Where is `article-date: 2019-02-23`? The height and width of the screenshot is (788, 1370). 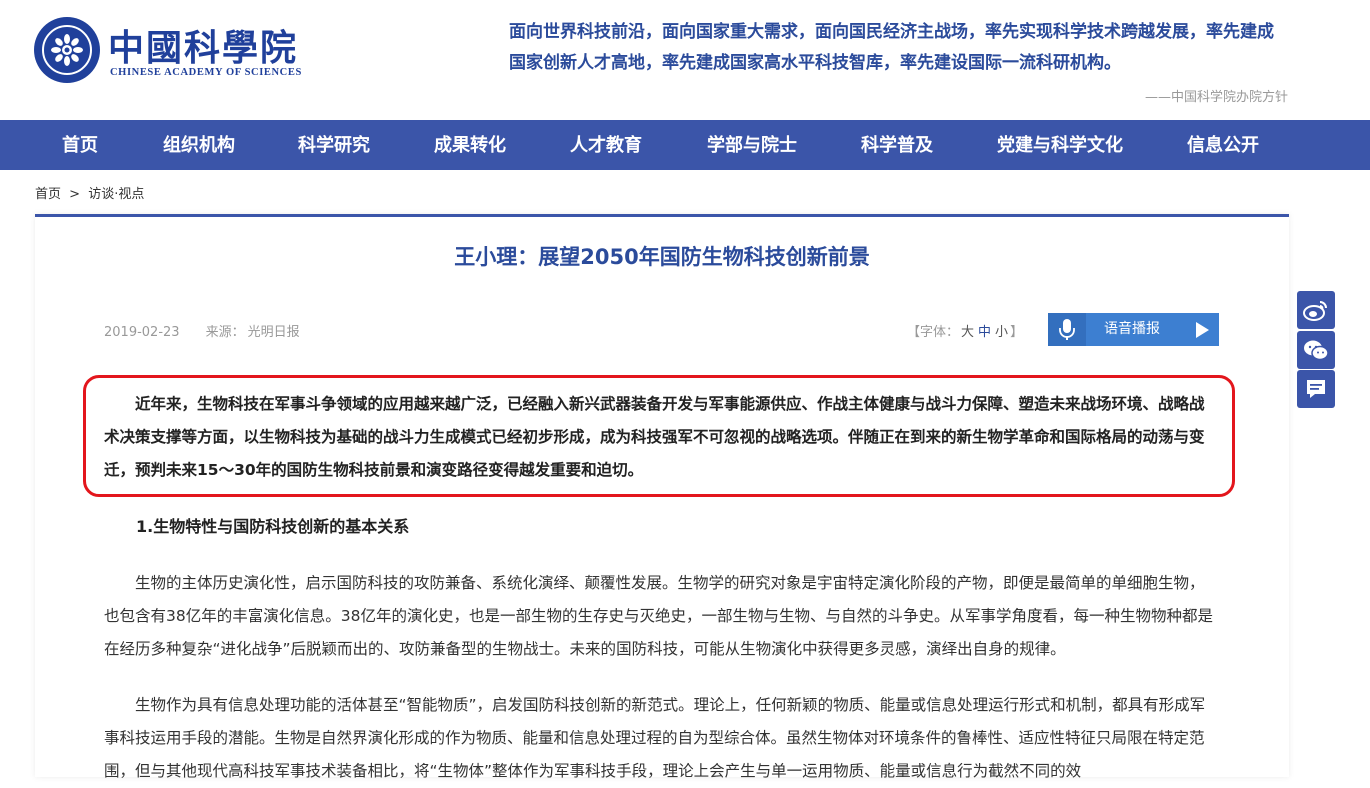 article-date: 2019-02-23 is located at coordinates (142, 332).